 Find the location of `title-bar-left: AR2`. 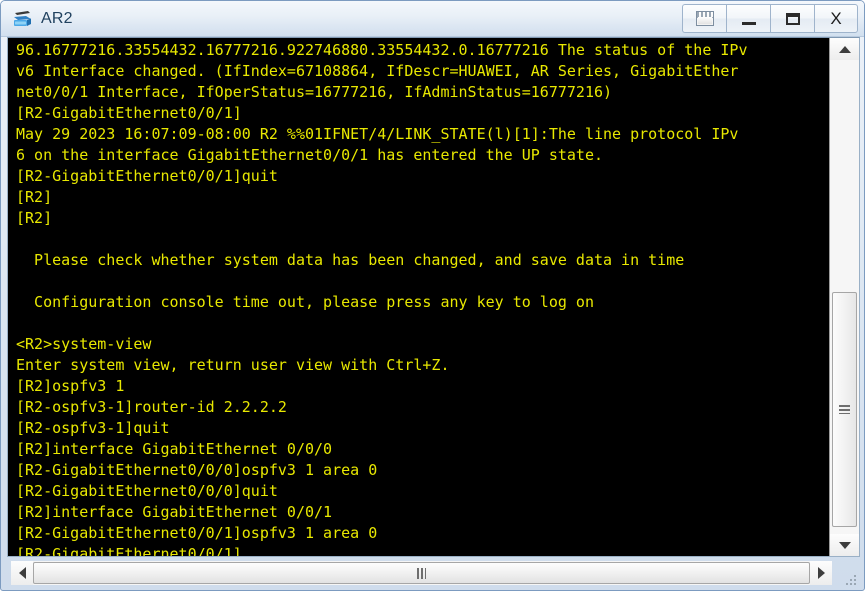

title-bar-left: AR2 is located at coordinates (42, 19).